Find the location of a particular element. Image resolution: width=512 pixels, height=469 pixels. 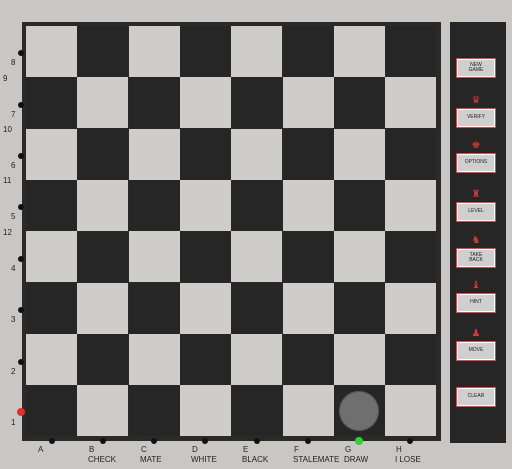

new-game-button: NEW GAME is located at coordinates (476, 68).